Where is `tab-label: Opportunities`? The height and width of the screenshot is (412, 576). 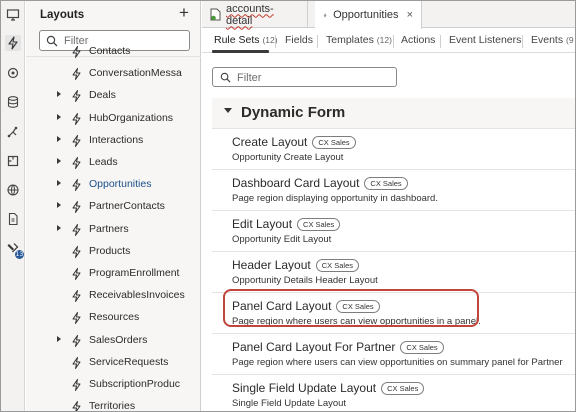 tab-label: Opportunities is located at coordinates (366, 15).